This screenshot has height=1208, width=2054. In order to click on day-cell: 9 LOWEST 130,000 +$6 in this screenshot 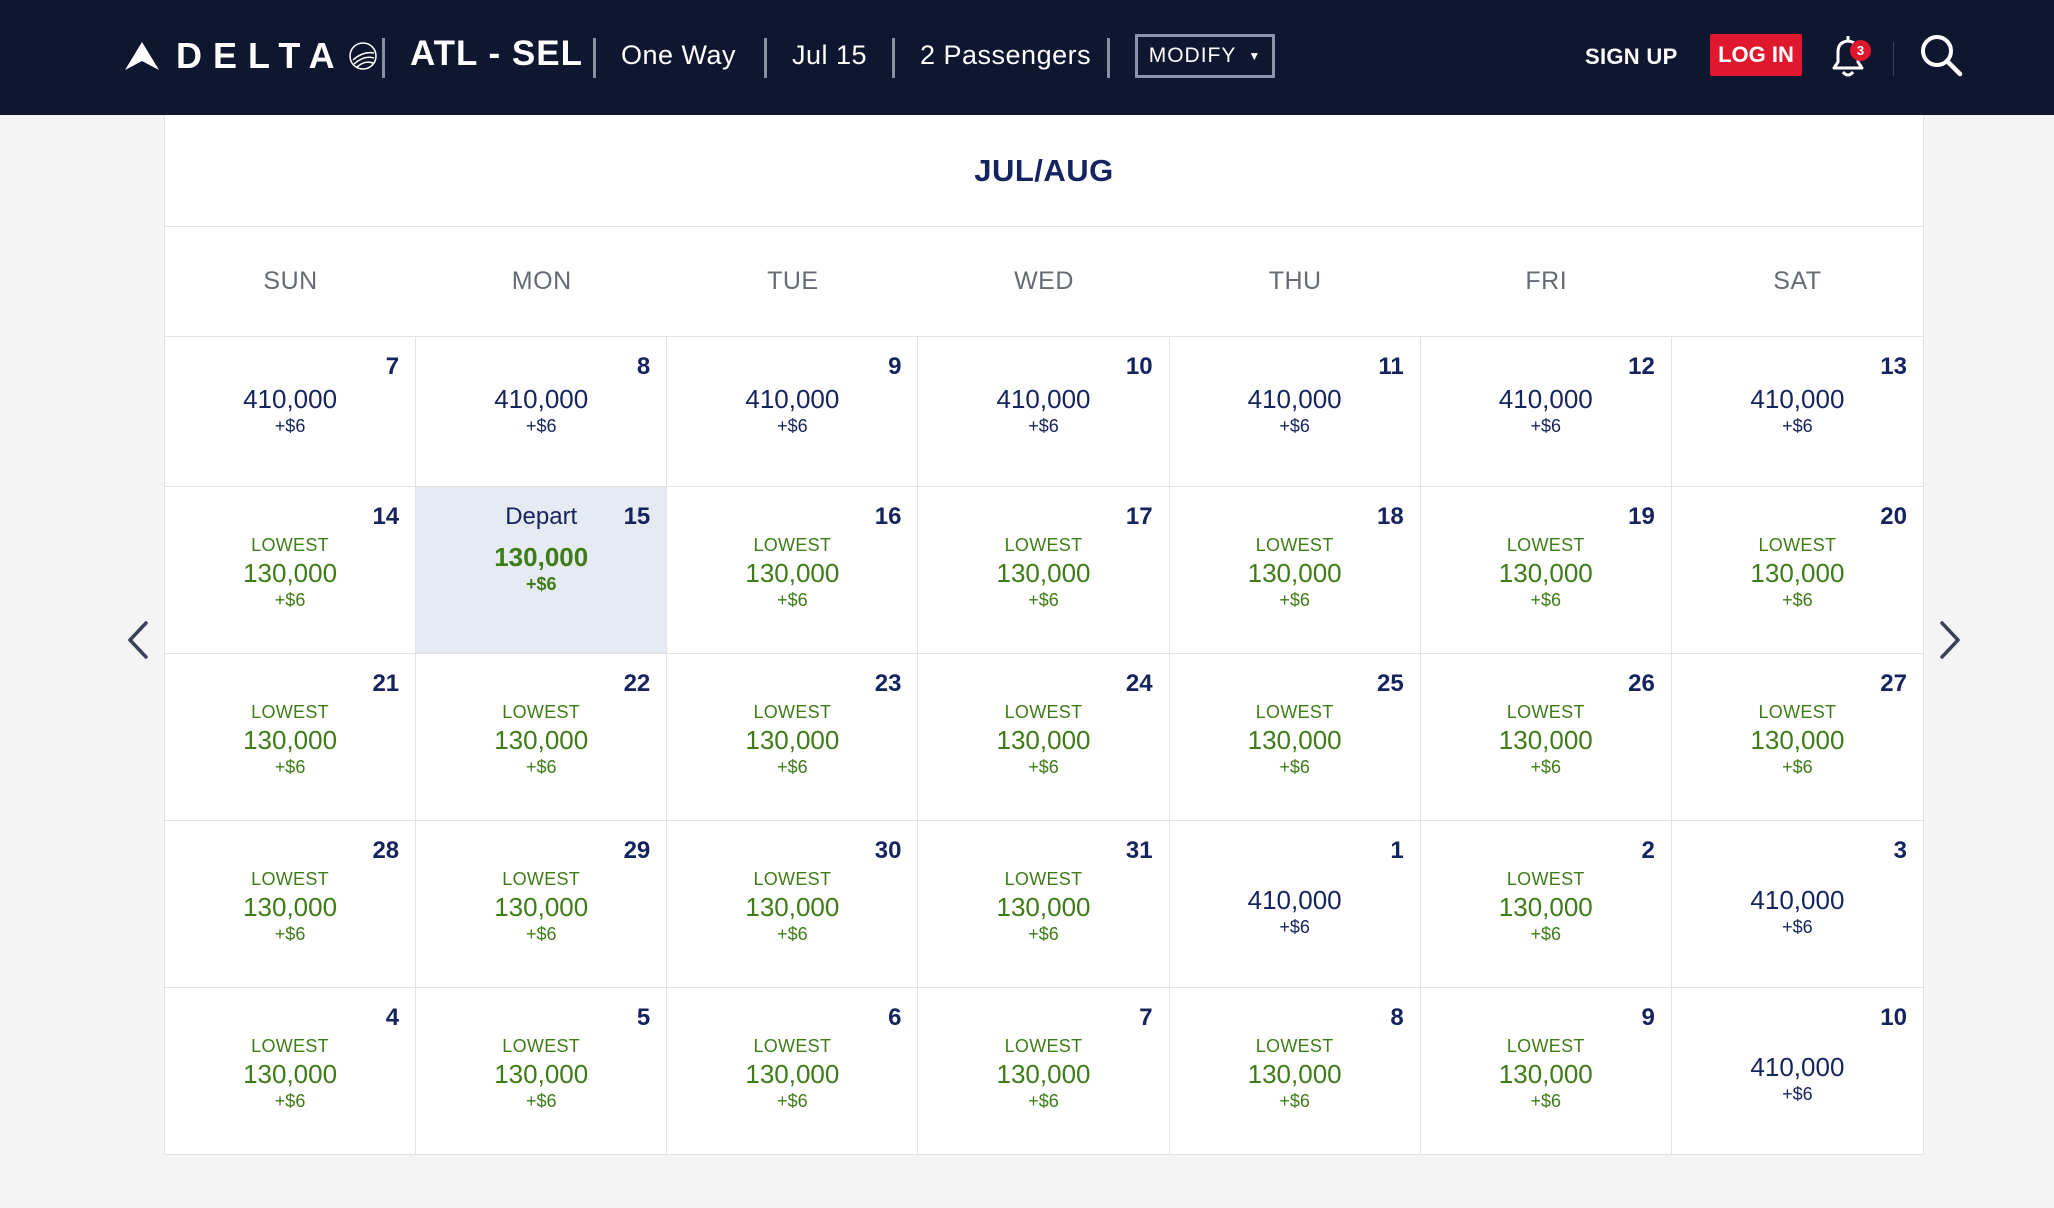, I will do `click(1546, 1071)`.